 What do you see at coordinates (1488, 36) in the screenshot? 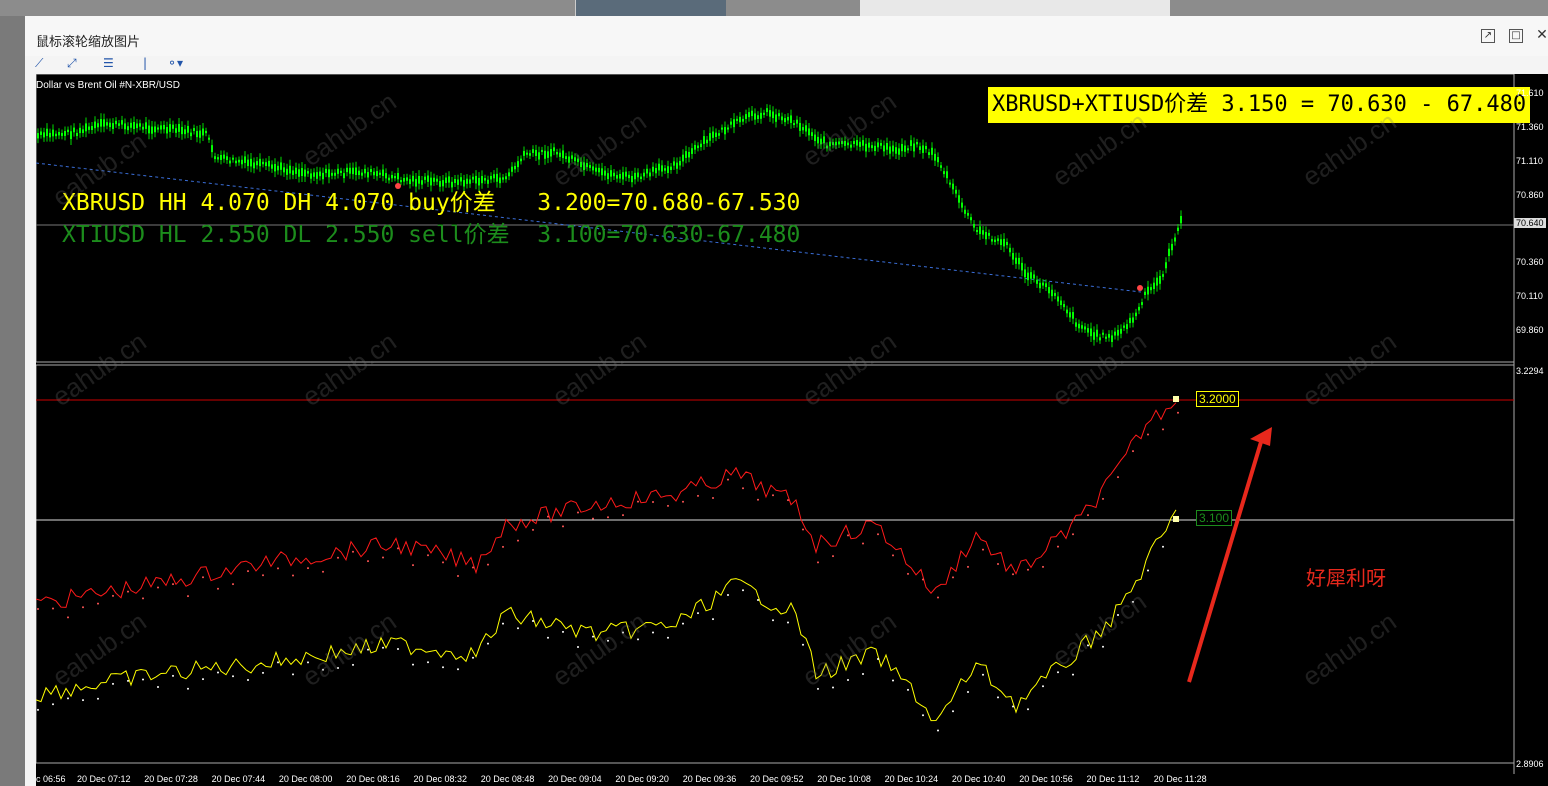
I see `external-link-icon: ↗` at bounding box center [1488, 36].